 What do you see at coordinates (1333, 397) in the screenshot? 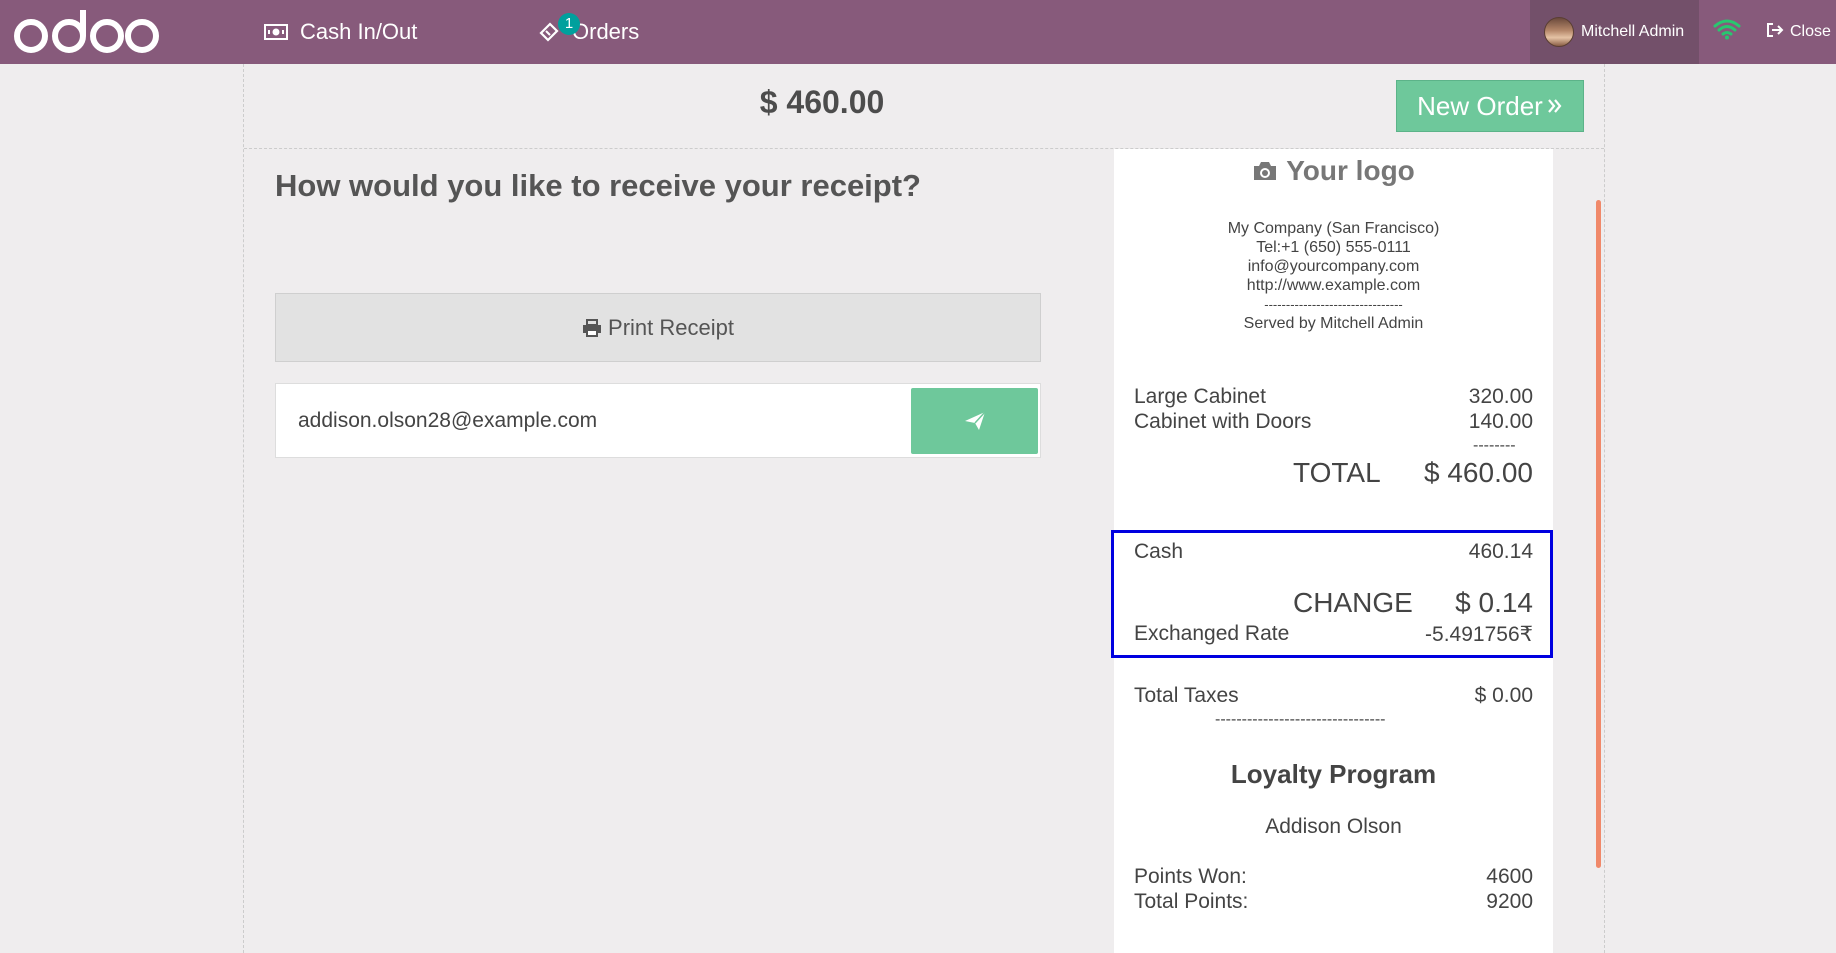
I see `receipt-line: Large Cabinet 320.00` at bounding box center [1333, 397].